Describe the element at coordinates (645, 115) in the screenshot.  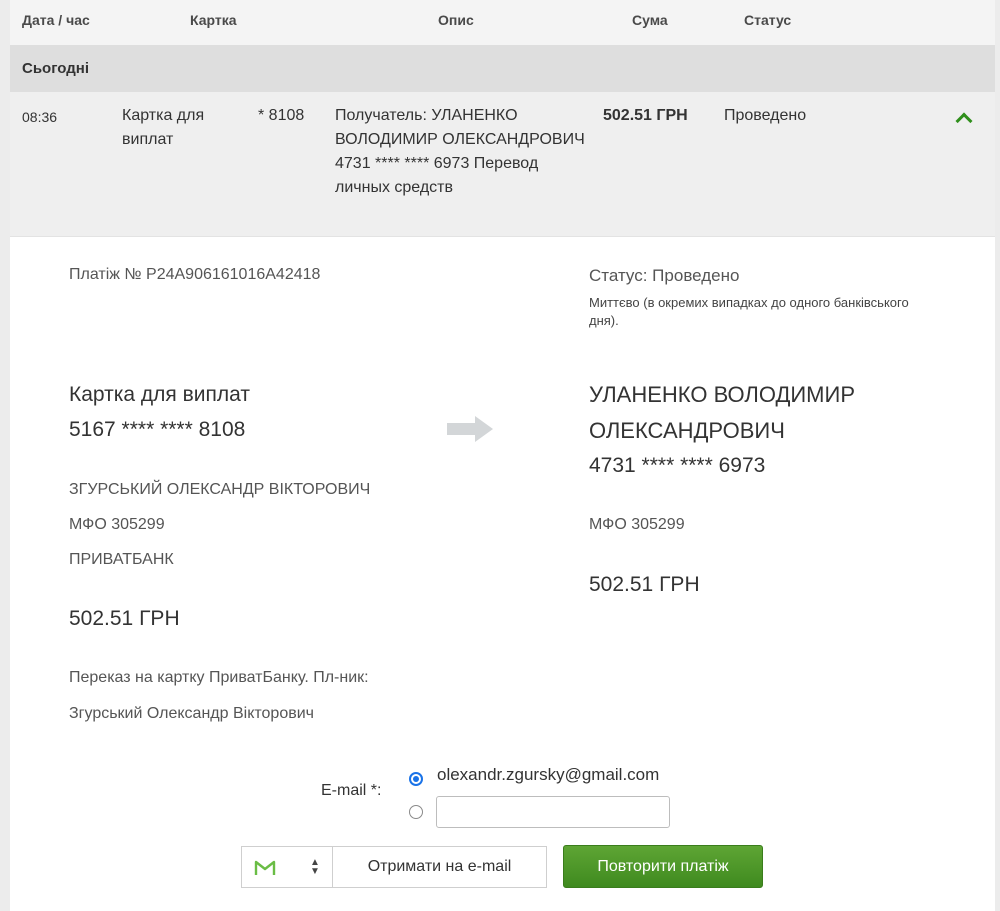
I see `transaction-amount: 502.51 ГРН` at that location.